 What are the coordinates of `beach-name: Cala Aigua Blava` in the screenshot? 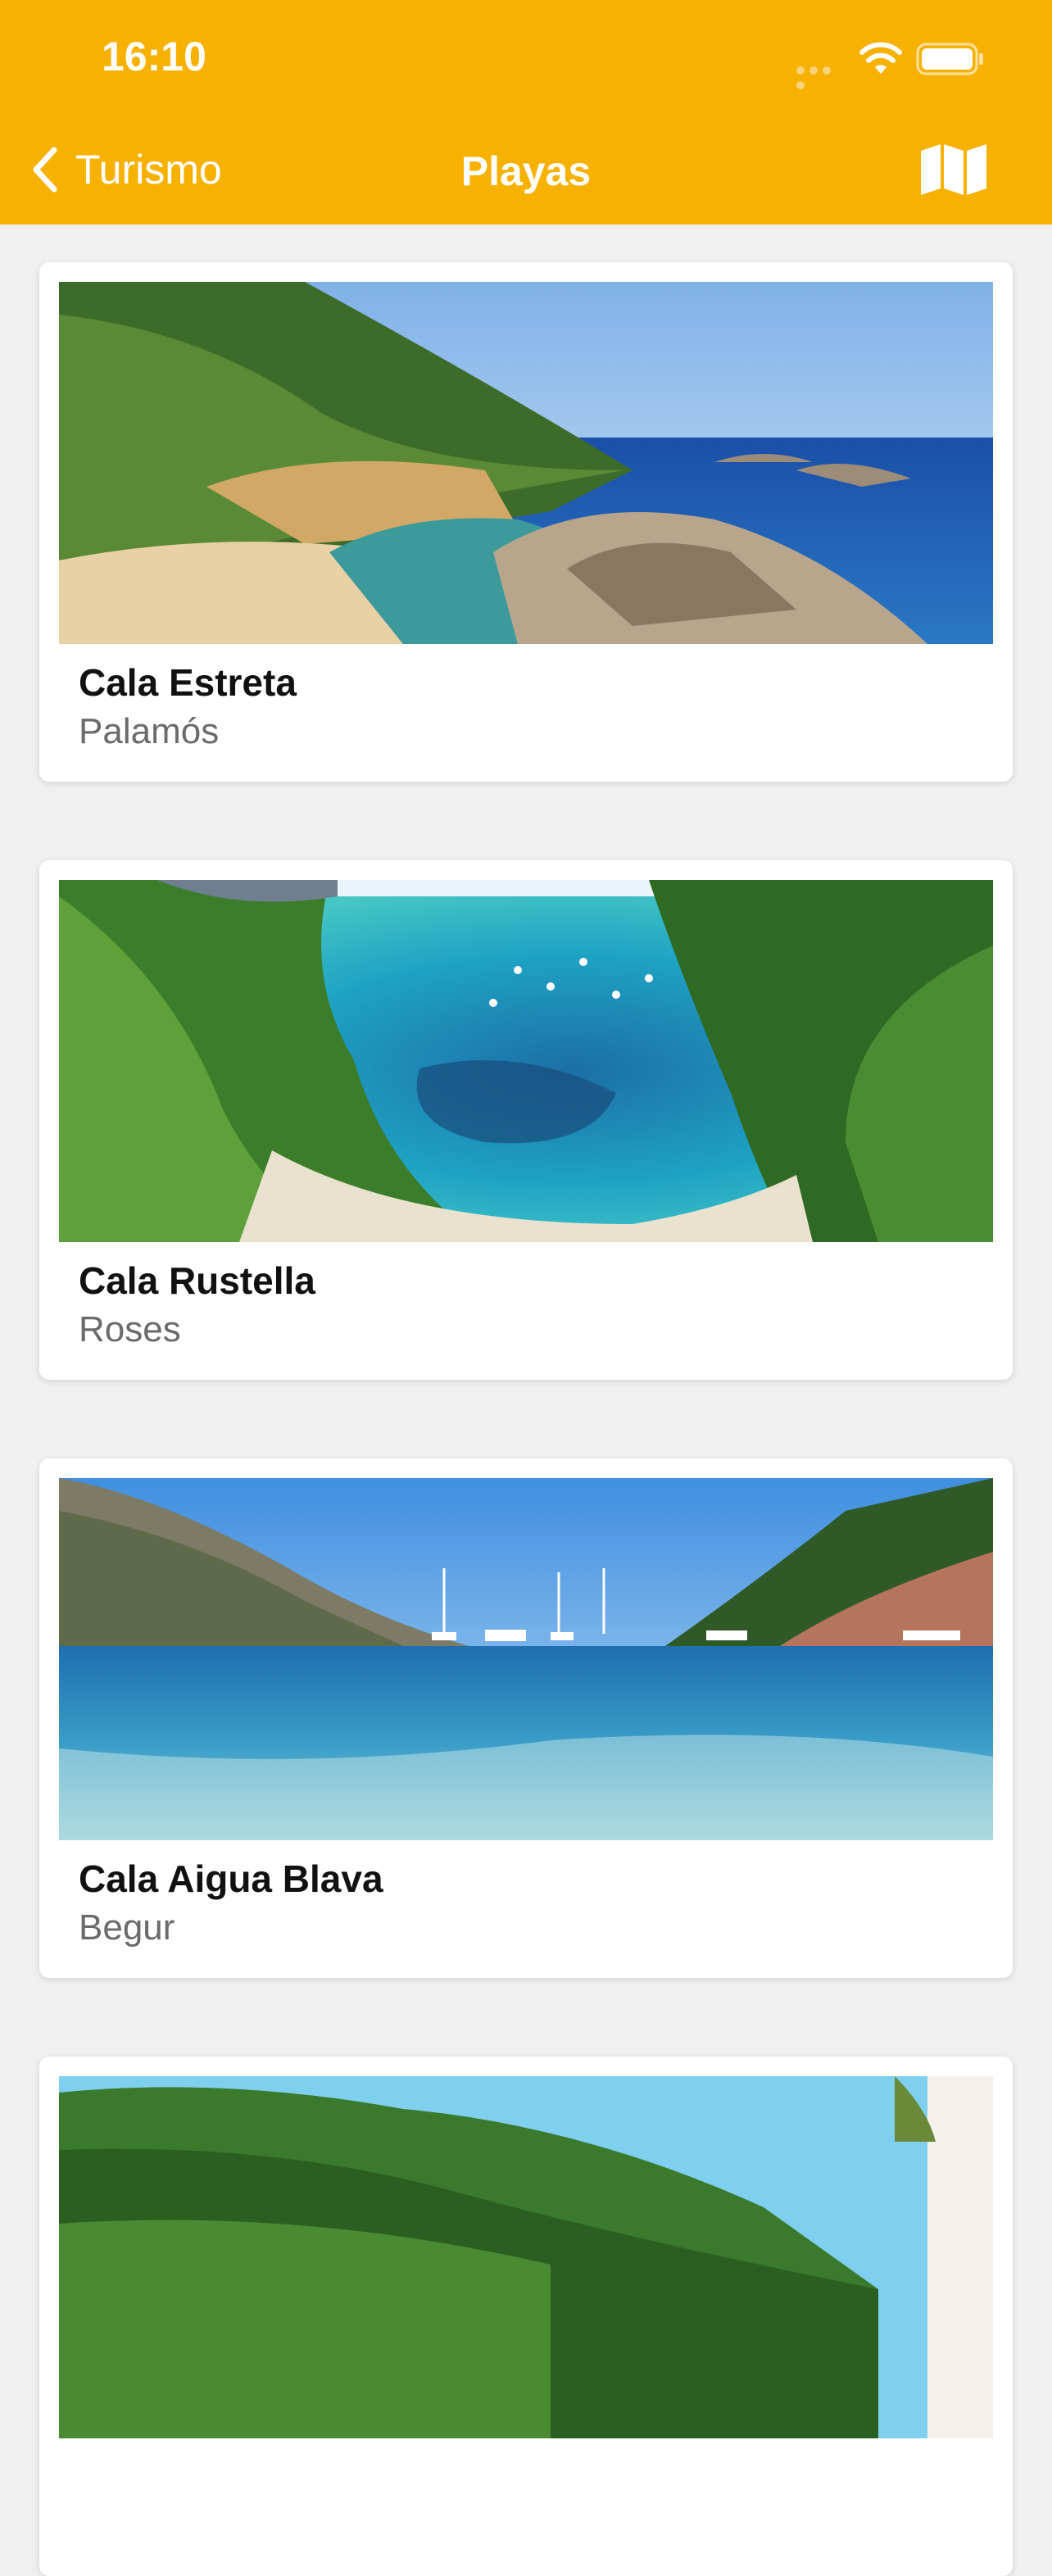 It's located at (231, 1878).